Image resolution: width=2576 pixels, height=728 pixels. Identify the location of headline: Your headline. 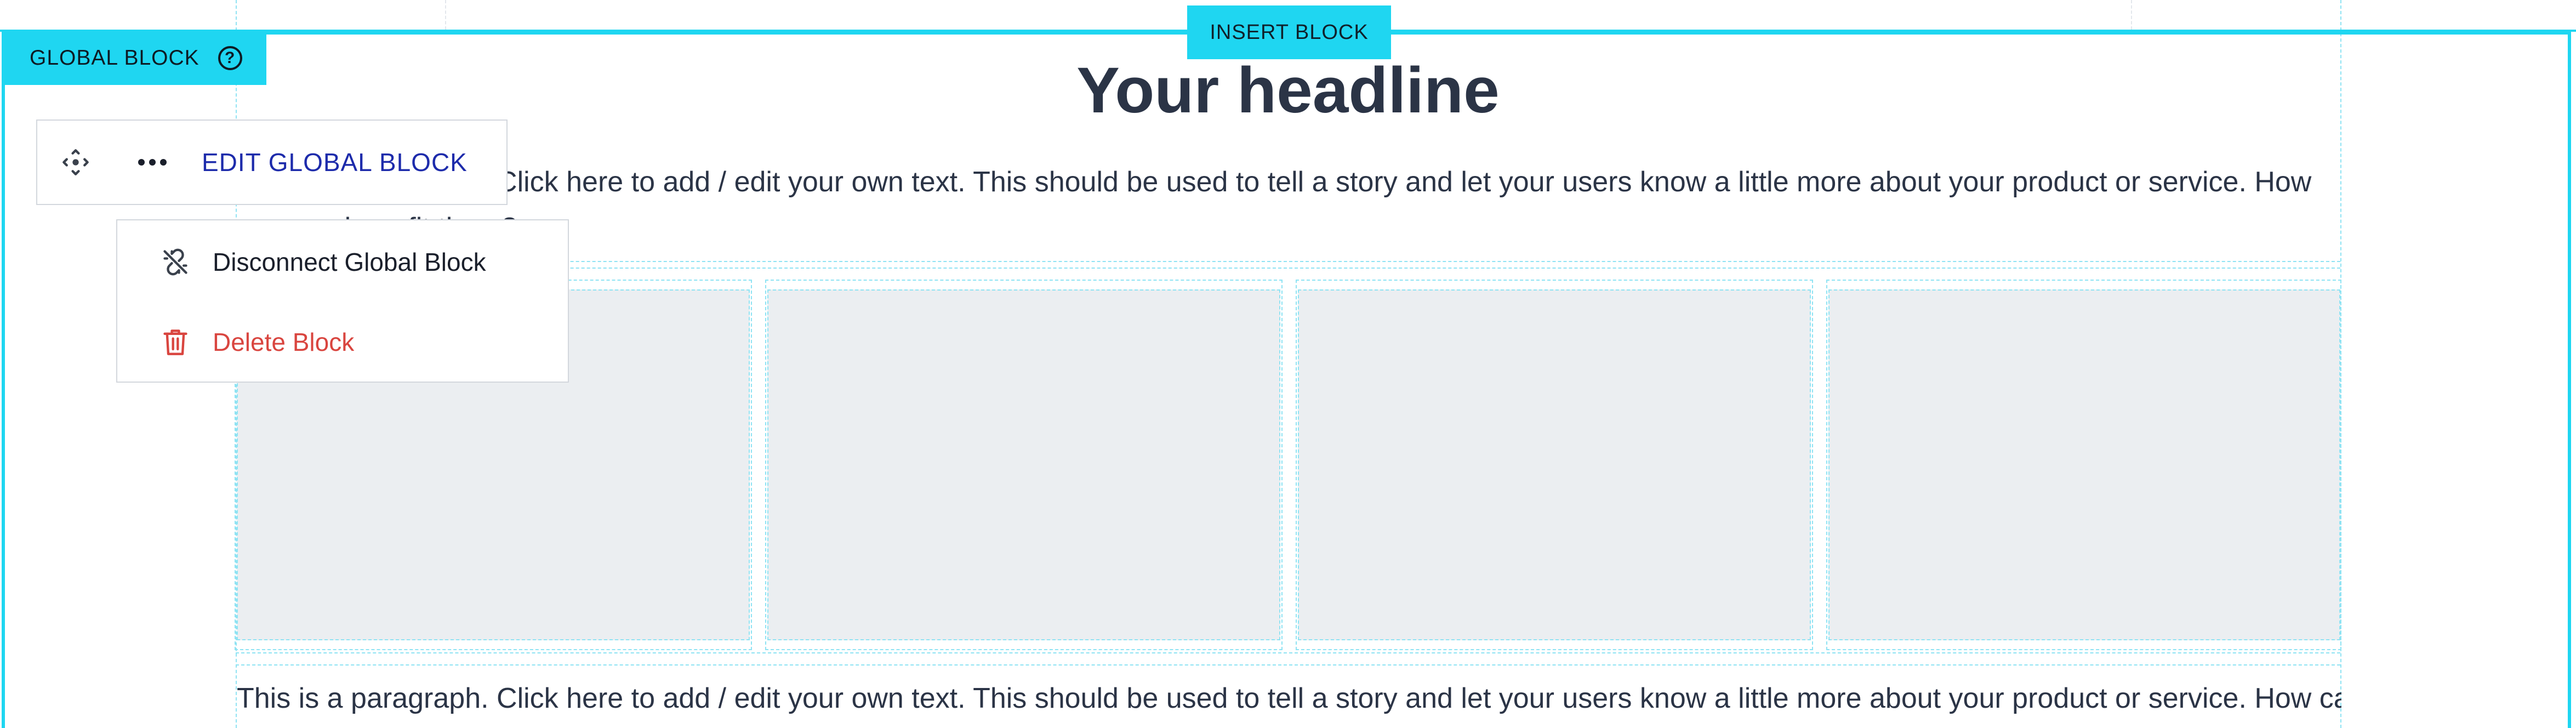
(1288, 91).